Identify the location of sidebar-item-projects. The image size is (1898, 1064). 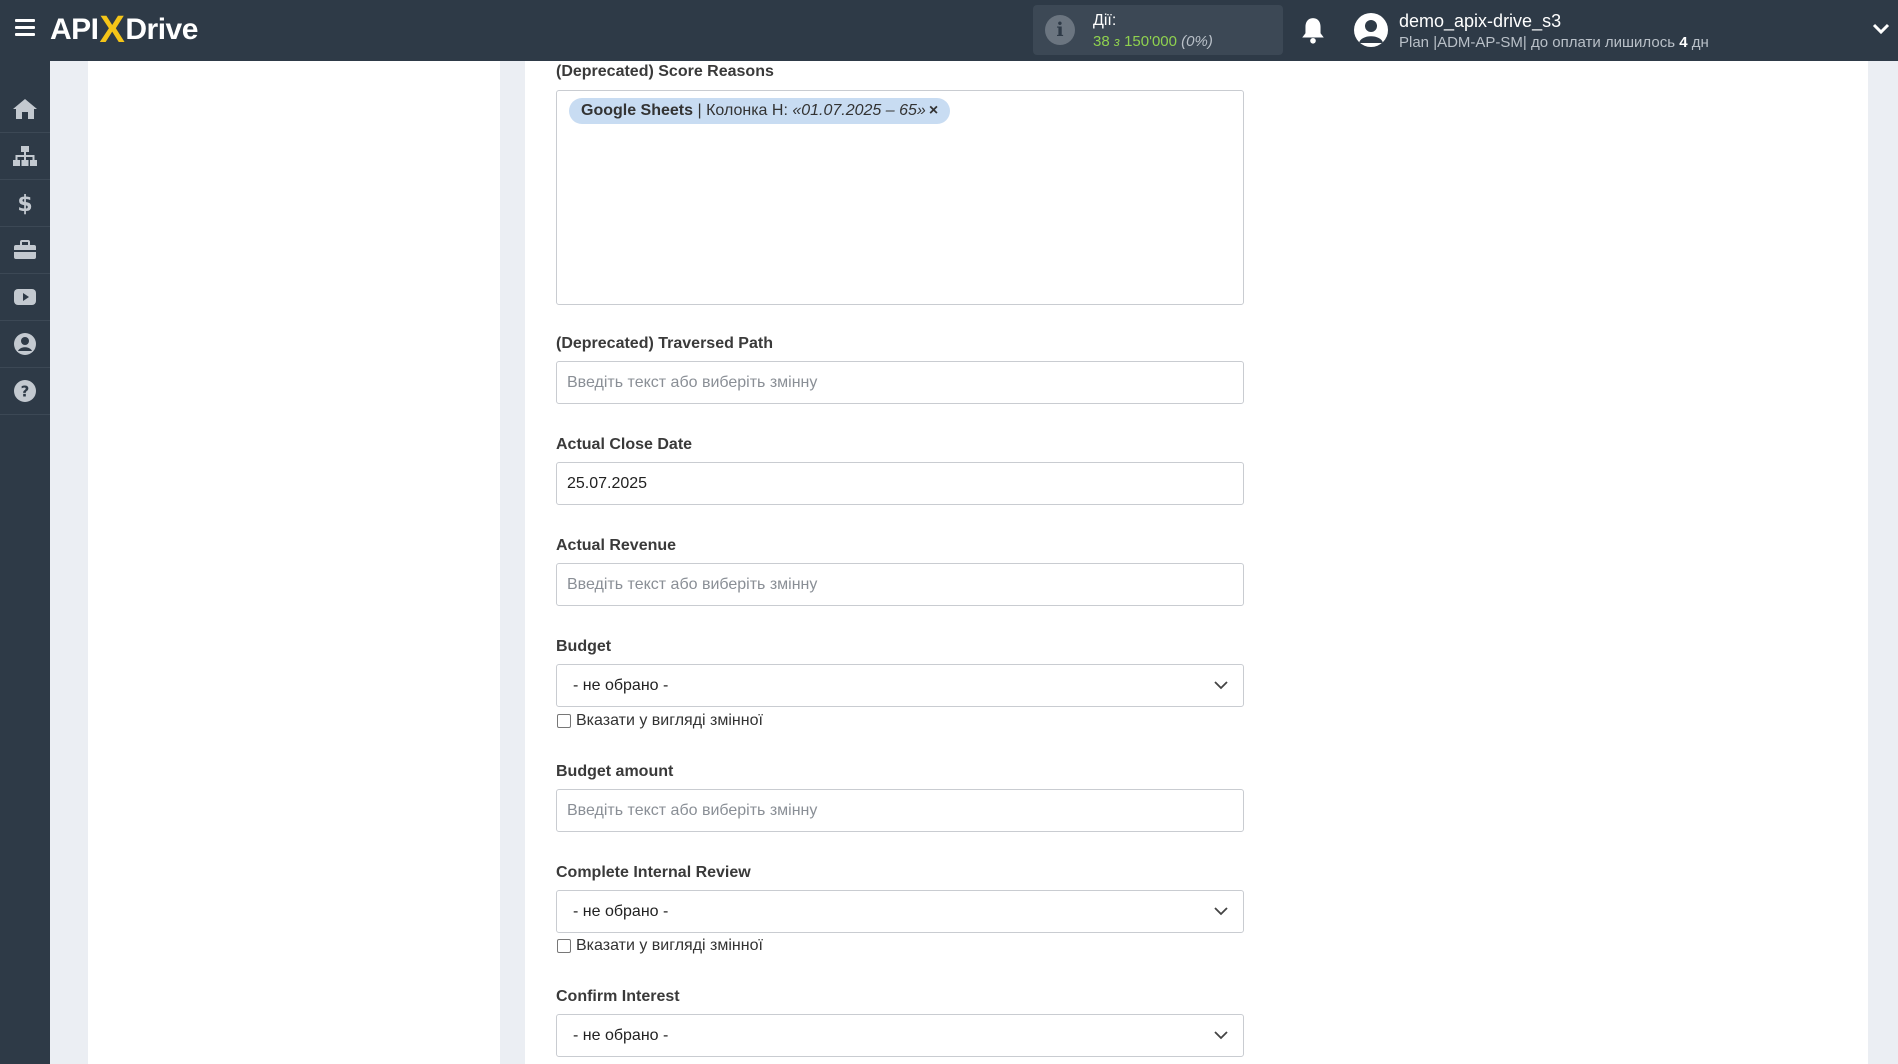
(25, 250).